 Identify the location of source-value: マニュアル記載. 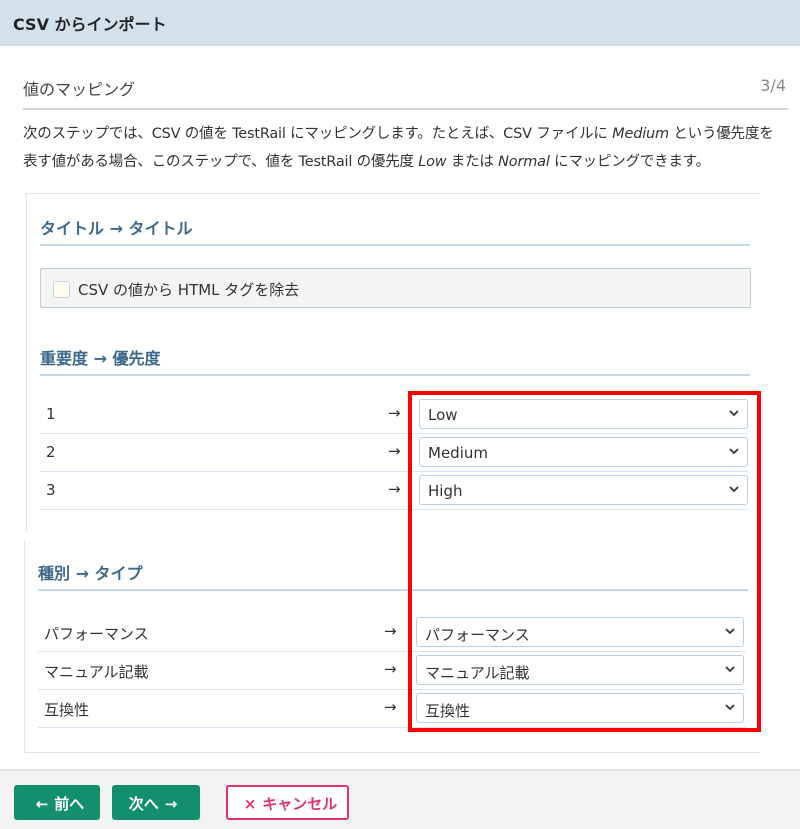
(96, 672).